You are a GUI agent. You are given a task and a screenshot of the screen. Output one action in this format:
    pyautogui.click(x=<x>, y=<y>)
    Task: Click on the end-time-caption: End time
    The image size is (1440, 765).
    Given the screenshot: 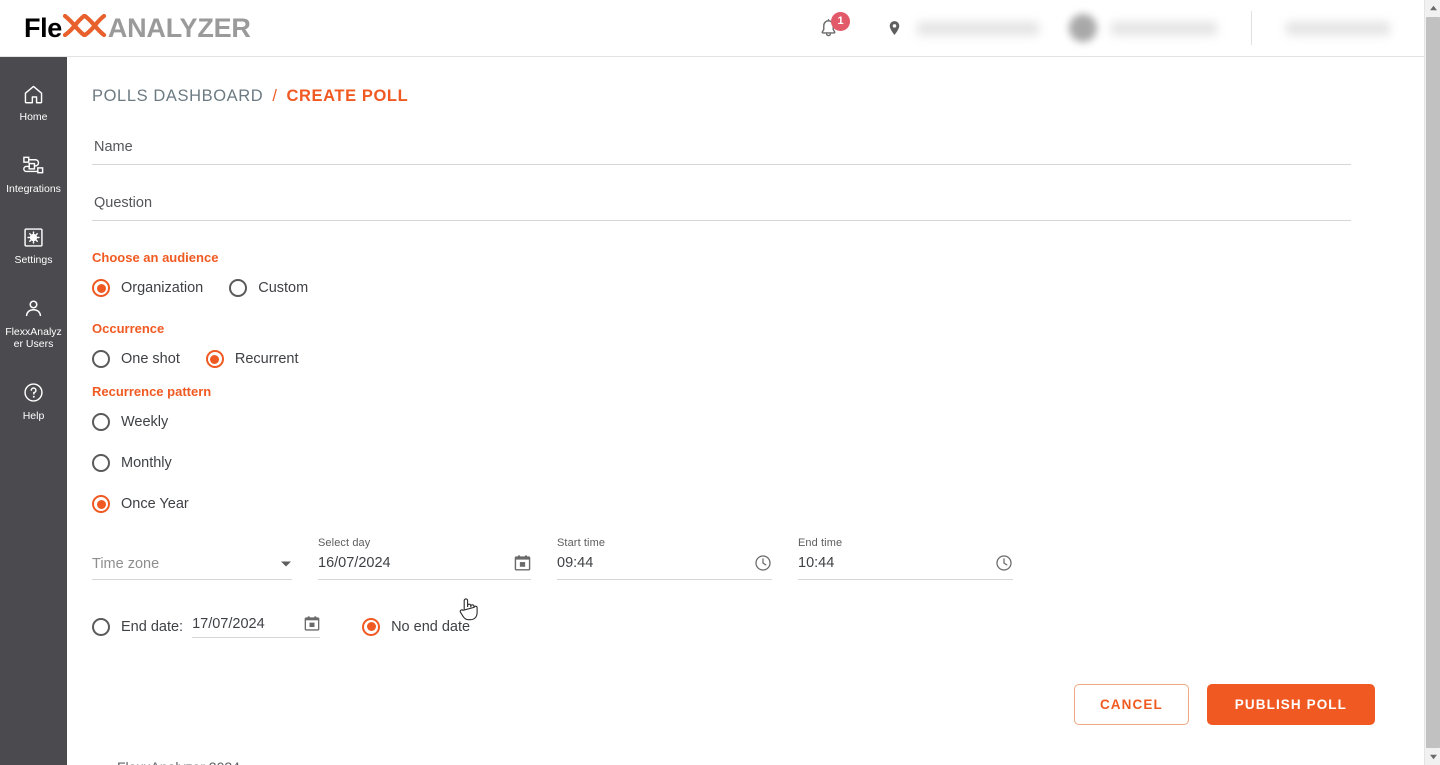 What is the action you would take?
    pyautogui.click(x=820, y=543)
    